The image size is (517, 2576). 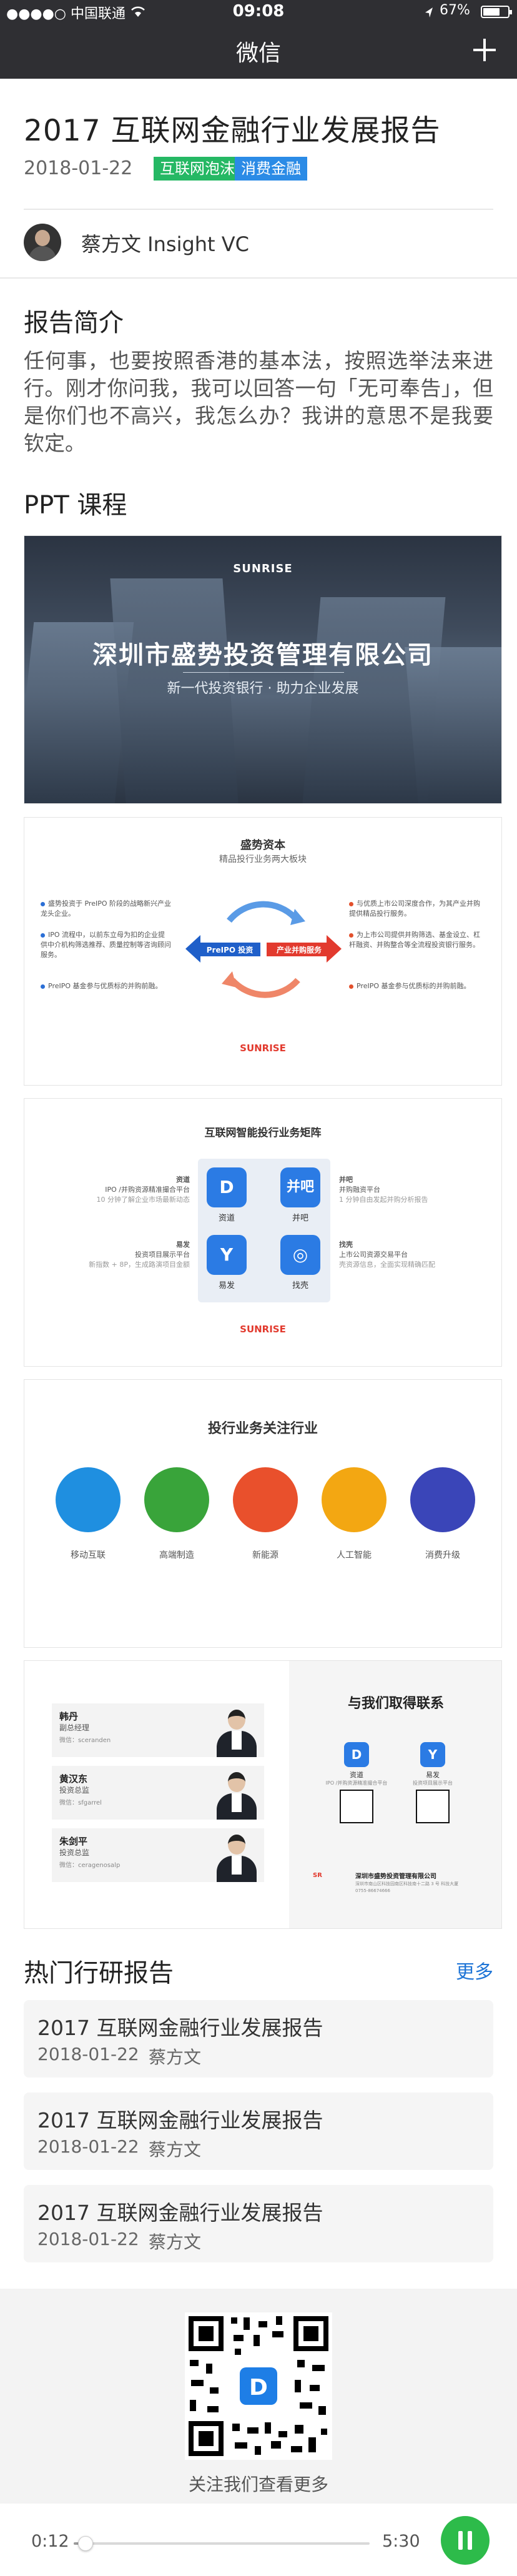 What do you see at coordinates (158, 1793) in the screenshot?
I see `contact-card: 黄汉东 投资总监 微信：sfgarrel` at bounding box center [158, 1793].